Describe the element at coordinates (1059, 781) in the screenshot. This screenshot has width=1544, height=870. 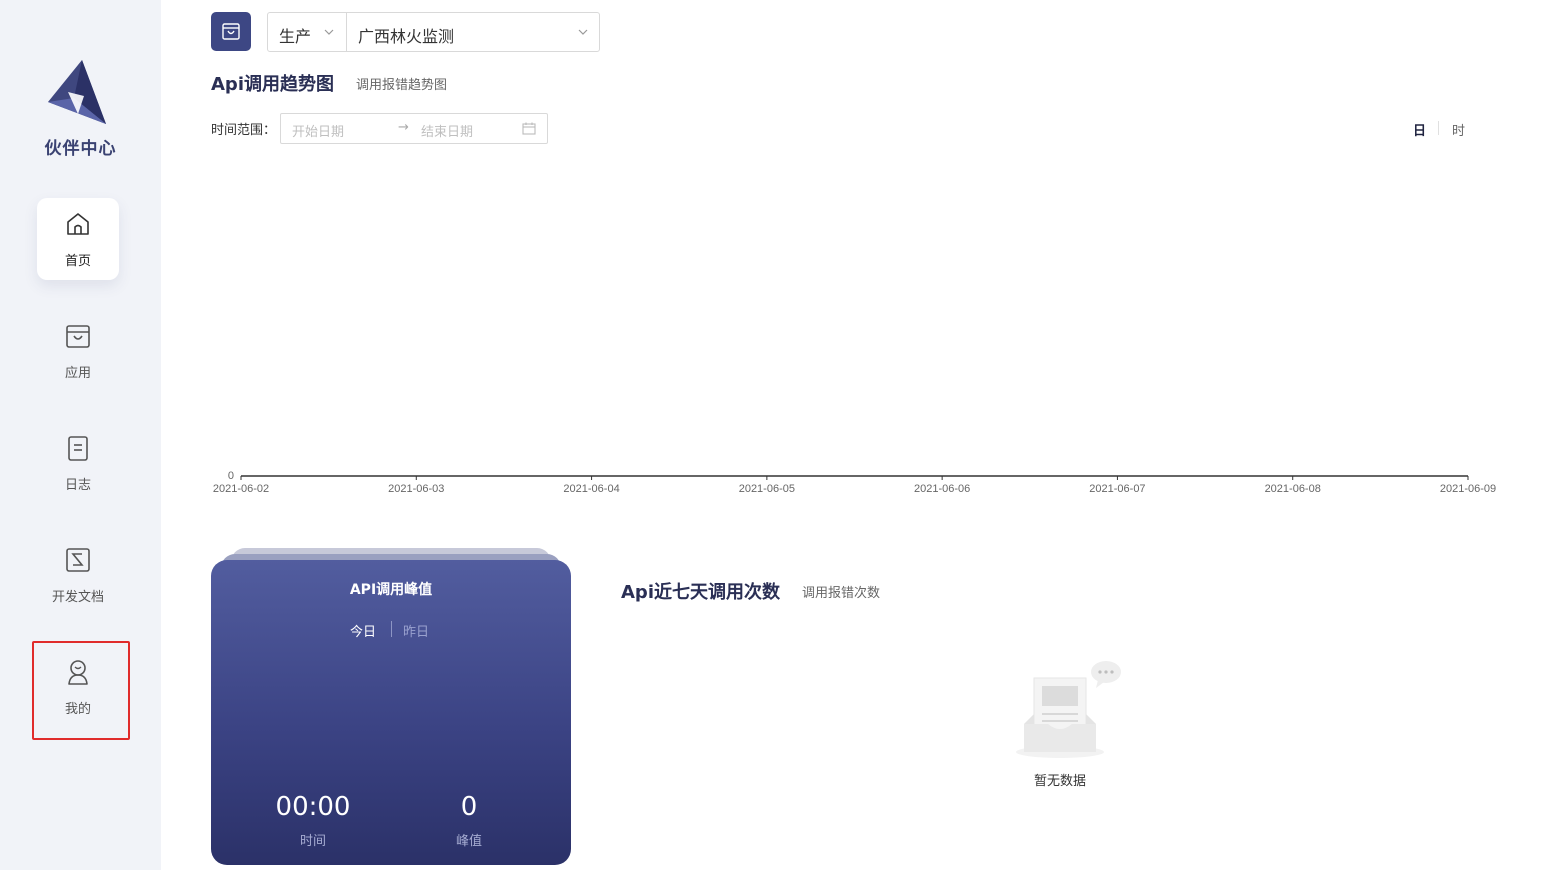
I see `empty-text: 暂无数据` at that location.